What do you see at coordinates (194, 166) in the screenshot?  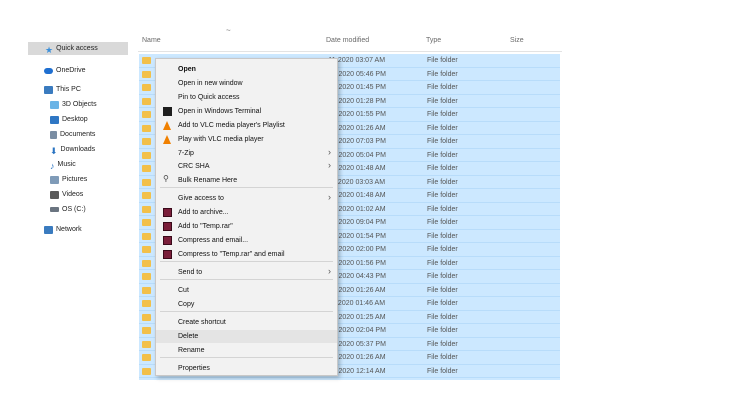 I see `menu-item-label: CRC SHA` at bounding box center [194, 166].